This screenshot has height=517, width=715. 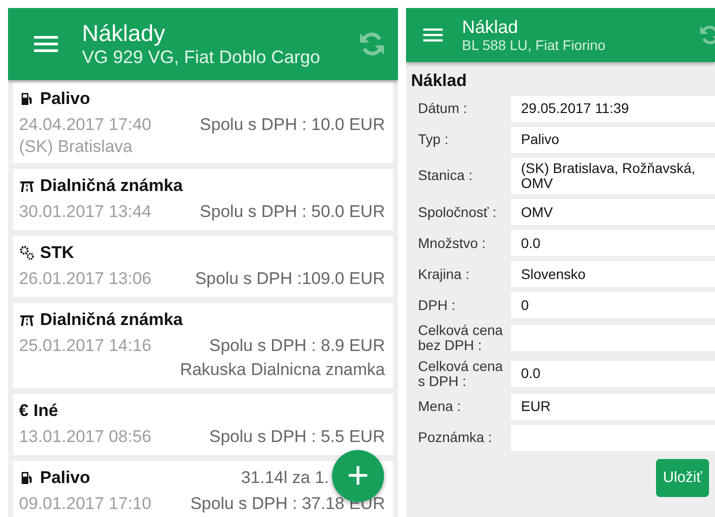 What do you see at coordinates (290, 279) in the screenshot?
I see `expense-total: Spolu s DPH :109.0 EUR` at bounding box center [290, 279].